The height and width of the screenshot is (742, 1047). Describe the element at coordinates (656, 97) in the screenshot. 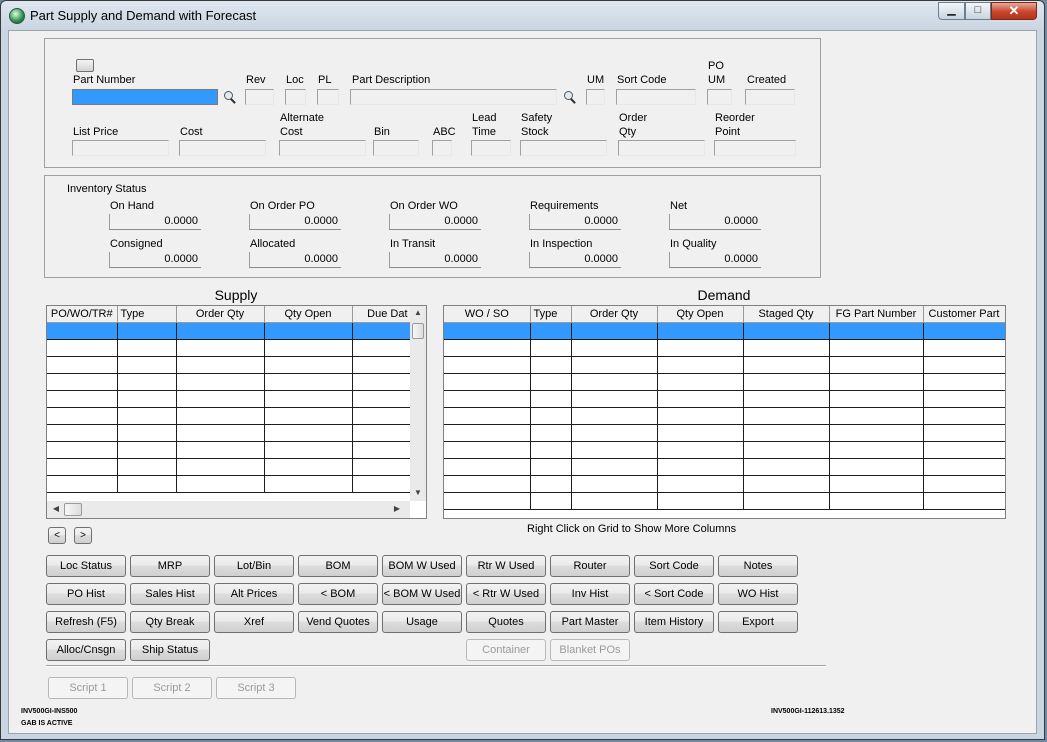

I see `sort-code-field` at that location.